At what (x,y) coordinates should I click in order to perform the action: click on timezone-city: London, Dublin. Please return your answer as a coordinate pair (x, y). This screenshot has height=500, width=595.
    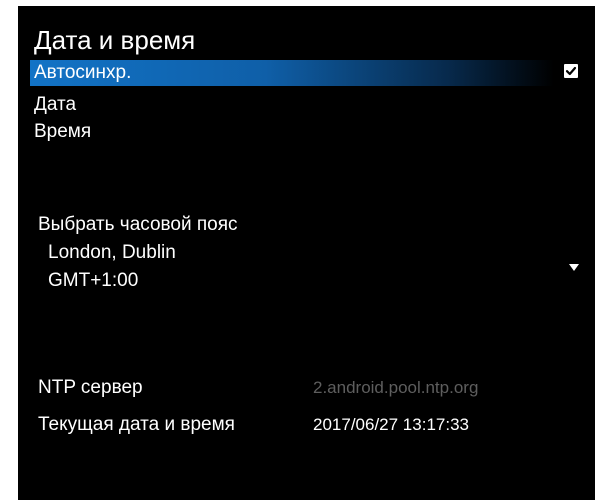
    Looking at the image, I should click on (112, 252).